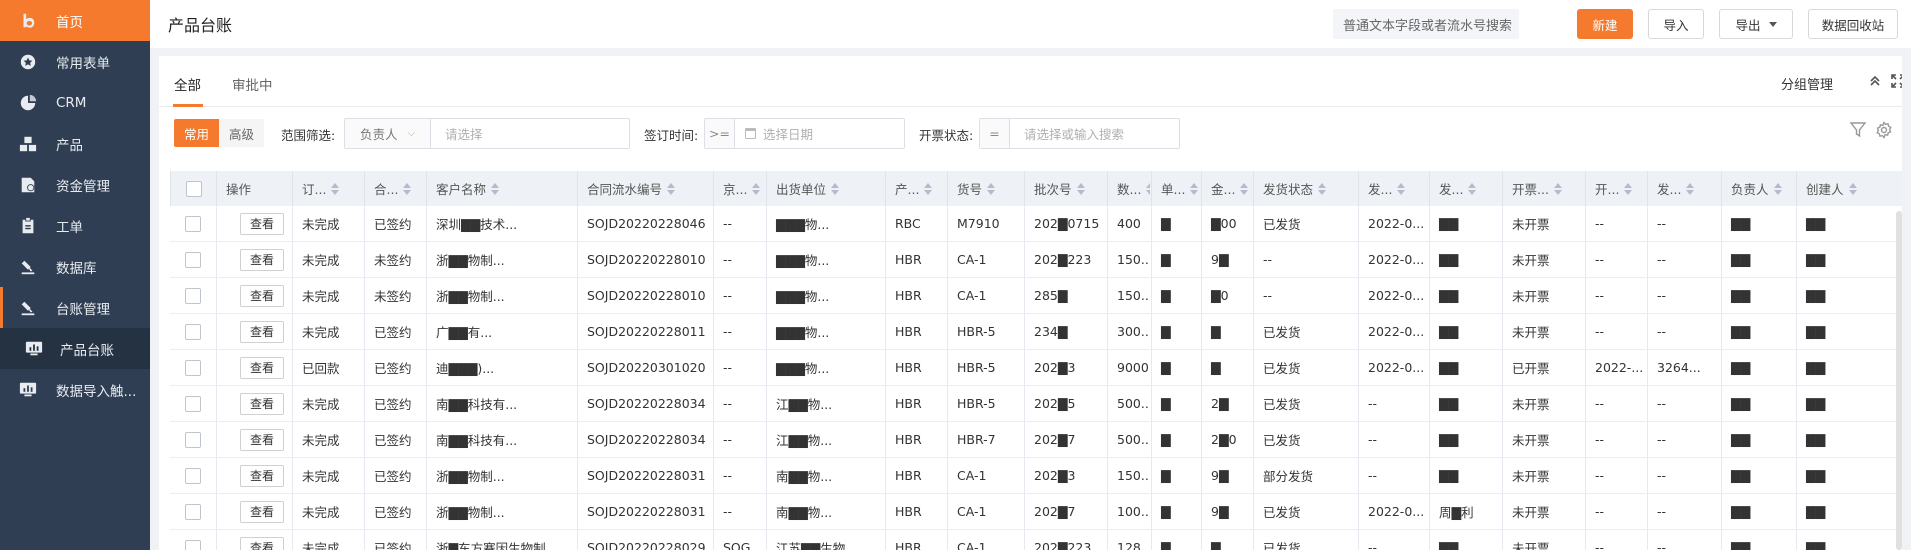  What do you see at coordinates (75, 266) in the screenshot?
I see `sidebar-item-database: 数据库` at bounding box center [75, 266].